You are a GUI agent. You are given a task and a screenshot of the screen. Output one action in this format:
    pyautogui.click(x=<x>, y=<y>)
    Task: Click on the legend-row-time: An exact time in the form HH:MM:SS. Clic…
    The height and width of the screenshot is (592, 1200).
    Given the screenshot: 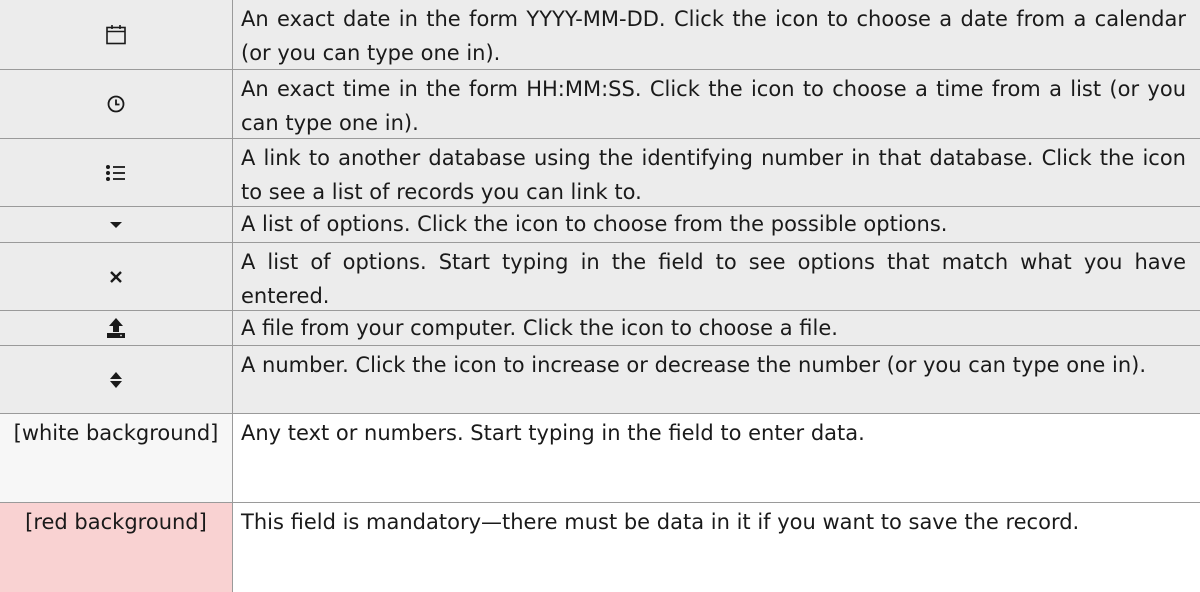 What is the action you would take?
    pyautogui.click(x=600, y=104)
    